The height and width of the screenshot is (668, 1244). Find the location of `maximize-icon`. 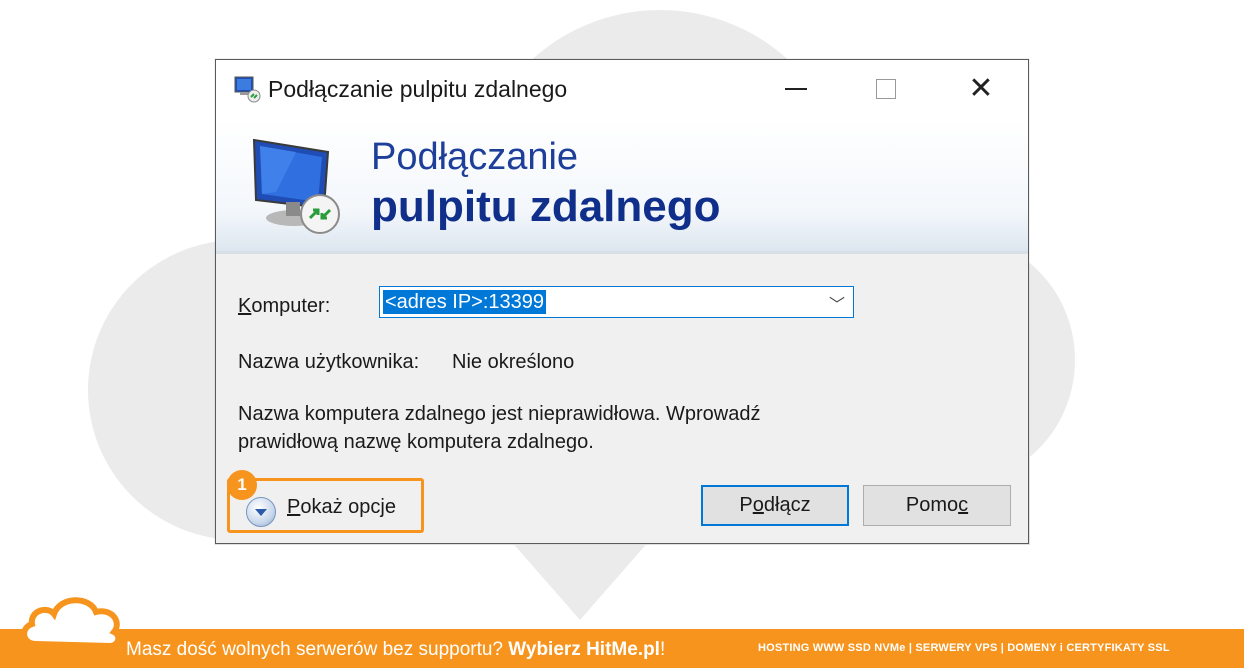

maximize-icon is located at coordinates (886, 89).